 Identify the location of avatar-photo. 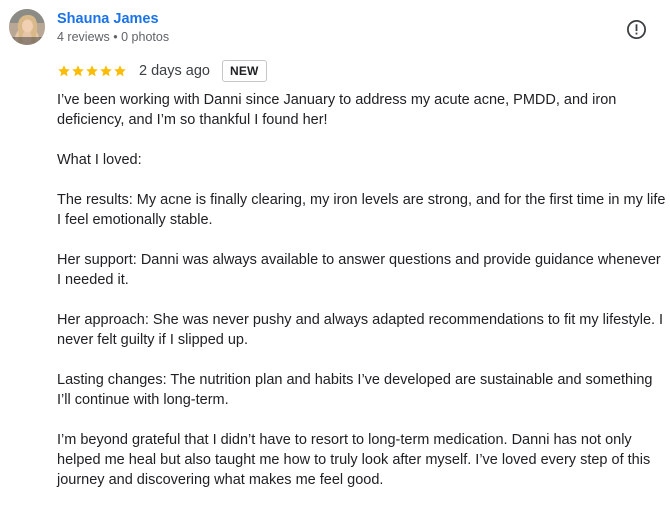
(27, 27).